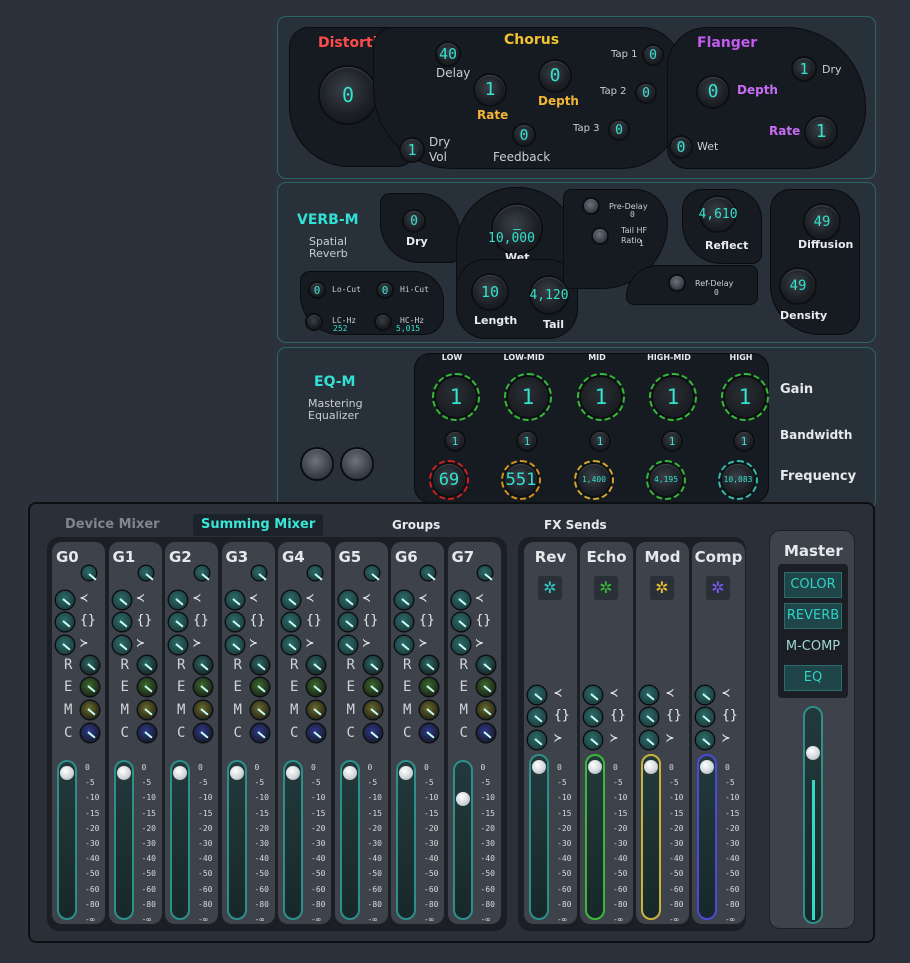  Describe the element at coordinates (821, 132) in the screenshot. I see `flanger-rate-knob: 1` at that location.